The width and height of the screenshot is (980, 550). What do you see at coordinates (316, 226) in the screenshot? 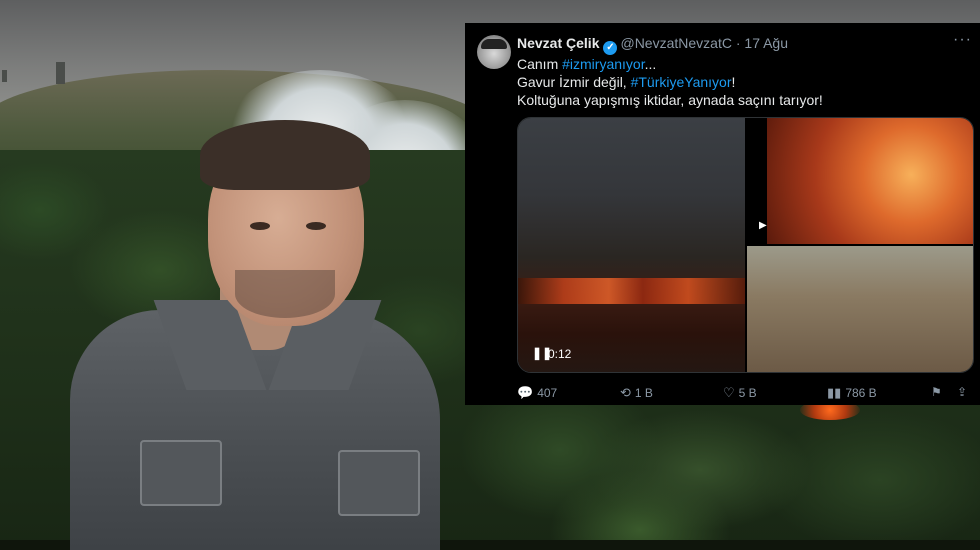
I see `eye-right` at bounding box center [316, 226].